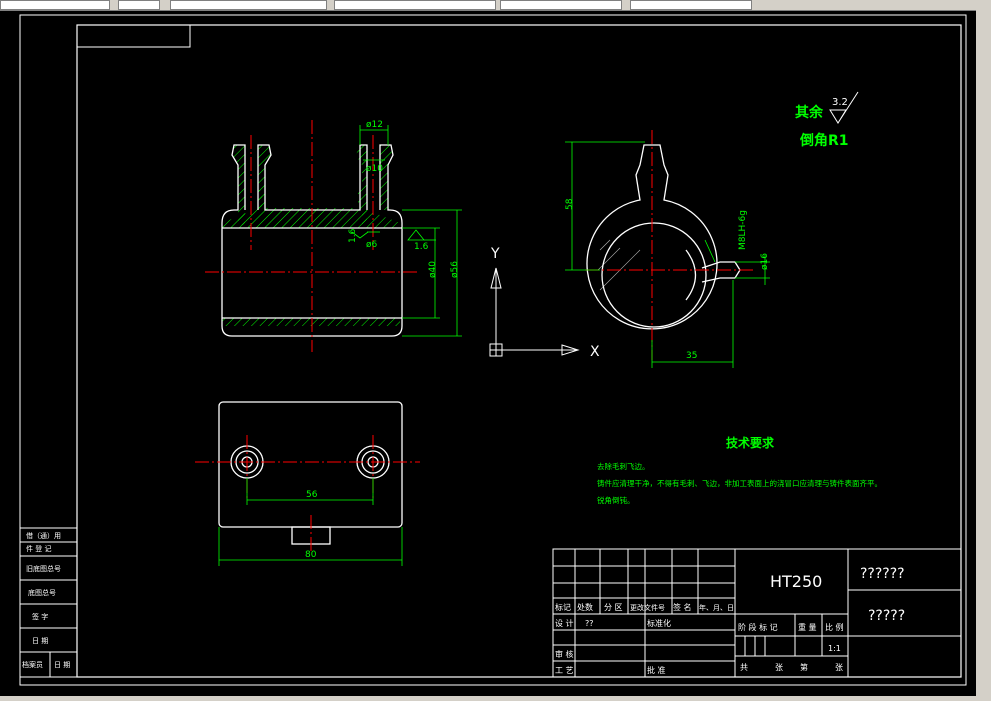  Describe the element at coordinates (585, 607) in the screenshot. I see `rev-header-1: 处数` at that location.